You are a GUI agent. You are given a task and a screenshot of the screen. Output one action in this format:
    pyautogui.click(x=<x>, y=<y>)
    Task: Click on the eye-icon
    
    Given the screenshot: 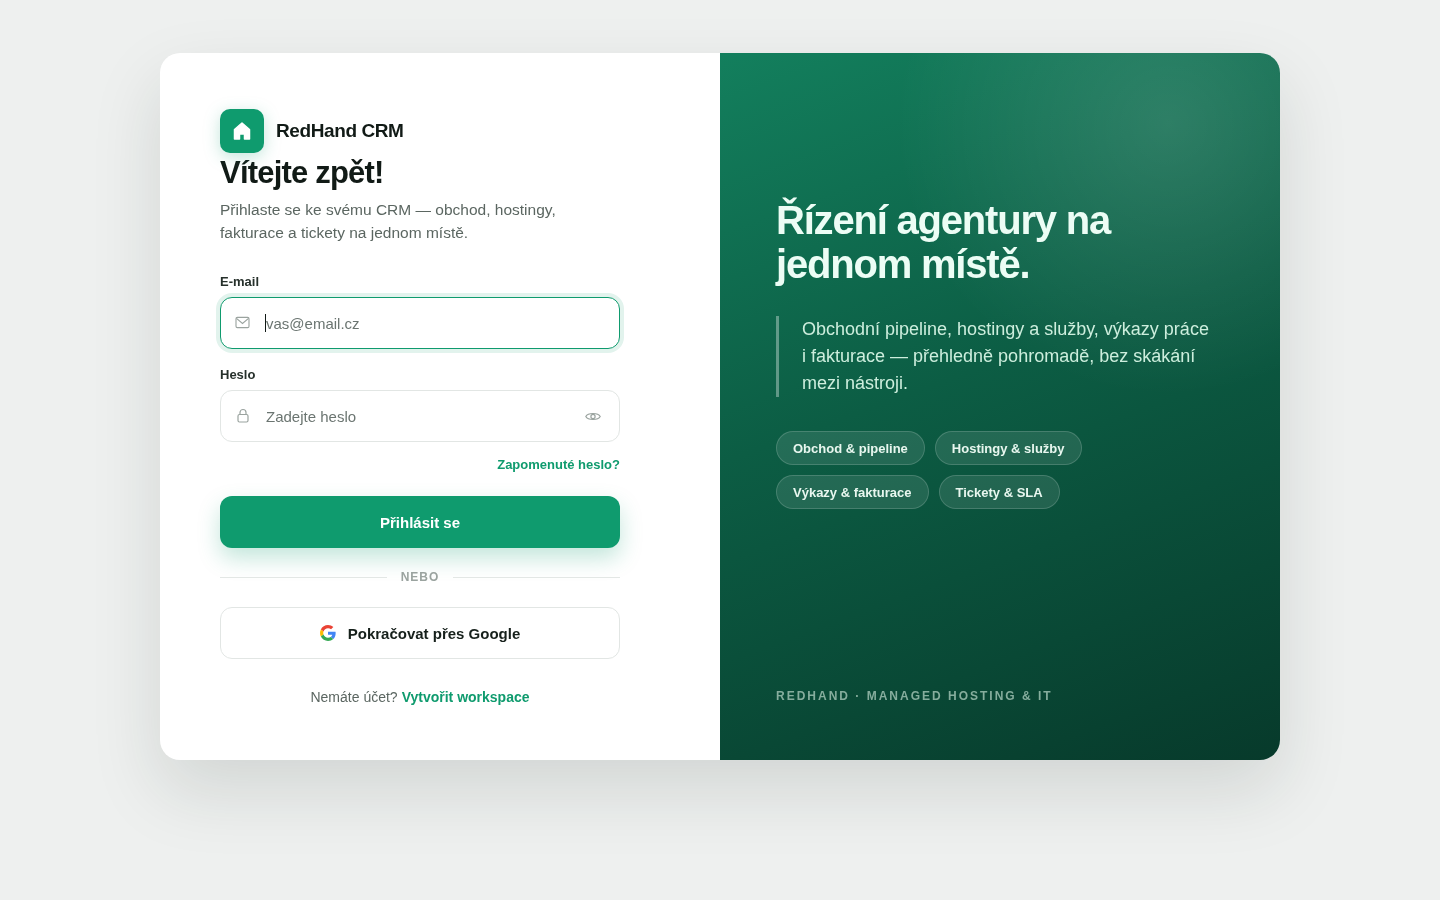 What is the action you would take?
    pyautogui.click(x=593, y=416)
    